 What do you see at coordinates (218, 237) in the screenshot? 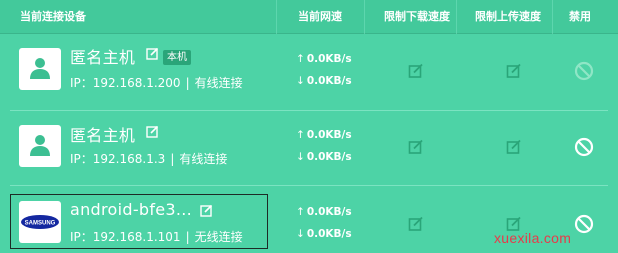
I see `connection-type: 无线连接` at bounding box center [218, 237].